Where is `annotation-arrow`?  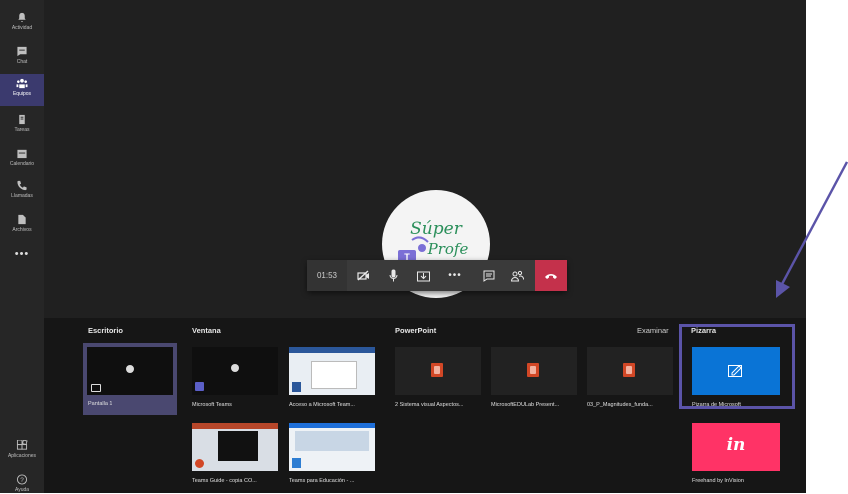
annotation-arrow is located at coordinates (812, 229).